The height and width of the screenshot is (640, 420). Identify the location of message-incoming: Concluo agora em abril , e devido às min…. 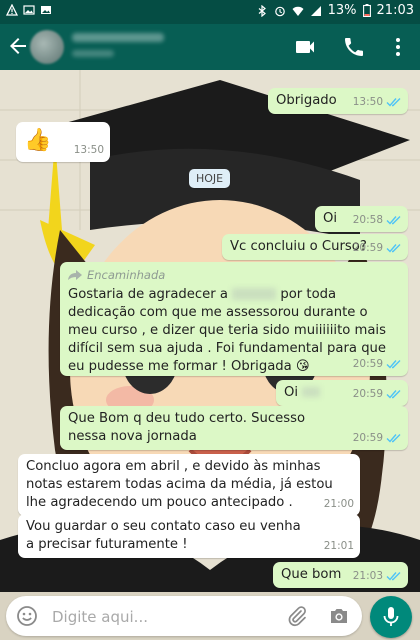
(189, 485).